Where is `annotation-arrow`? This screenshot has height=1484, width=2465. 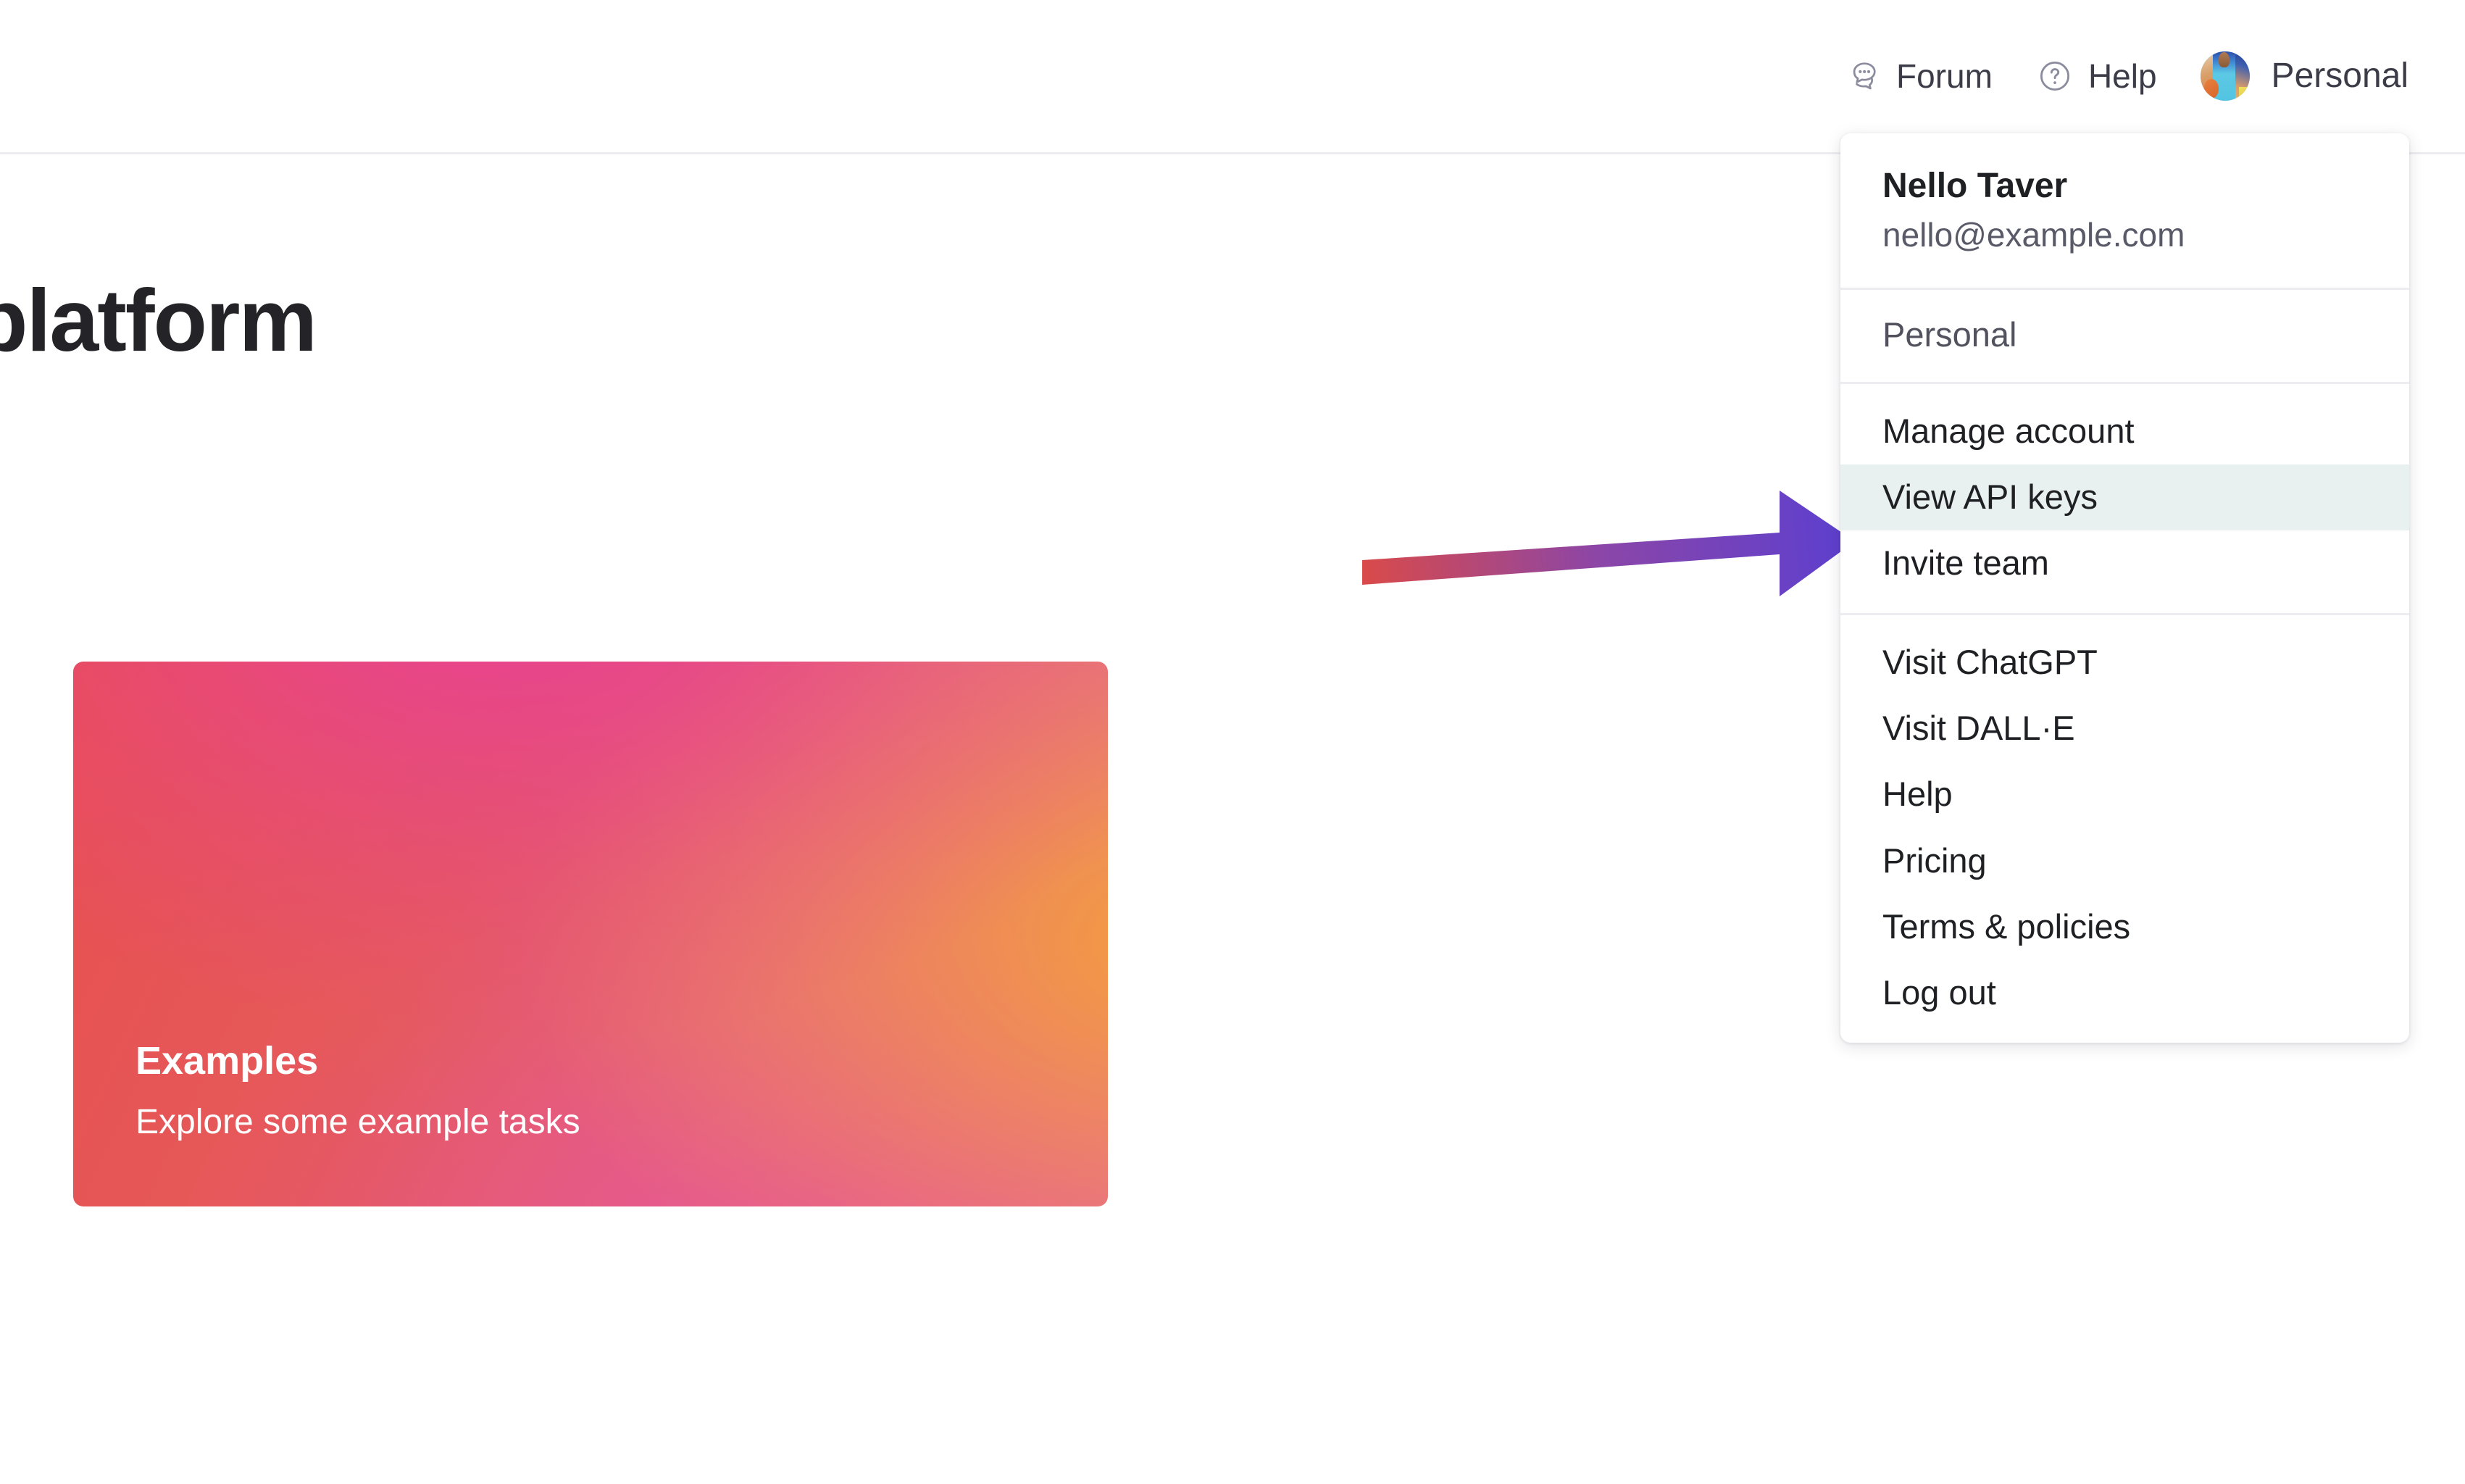 annotation-arrow is located at coordinates (1608, 544).